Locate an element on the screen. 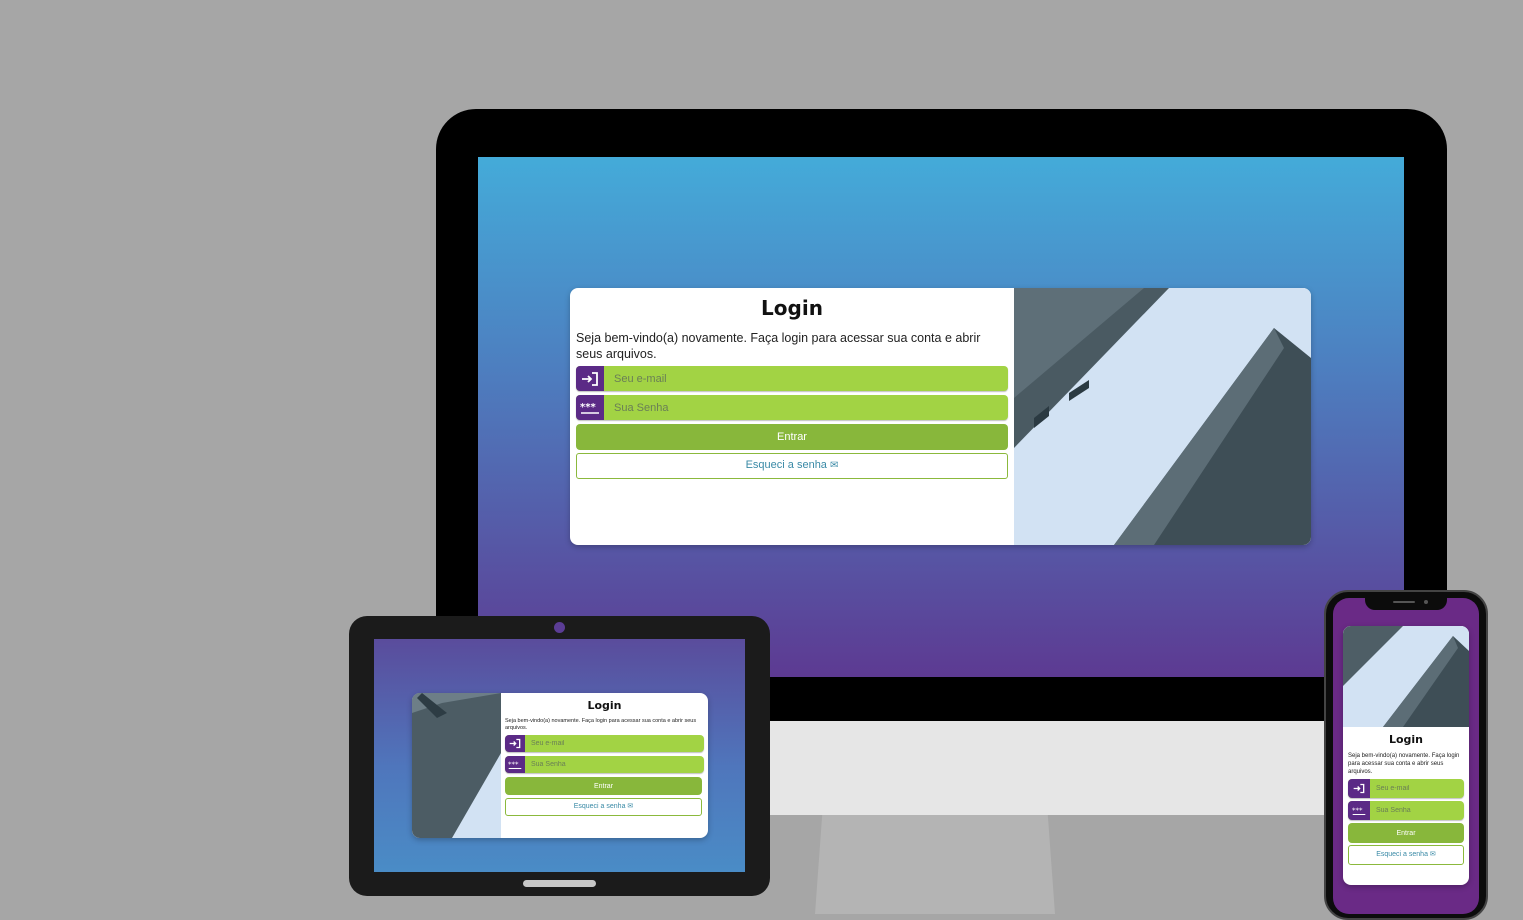 This screenshot has width=1523, height=920. speaker-icon is located at coordinates (1404, 602).